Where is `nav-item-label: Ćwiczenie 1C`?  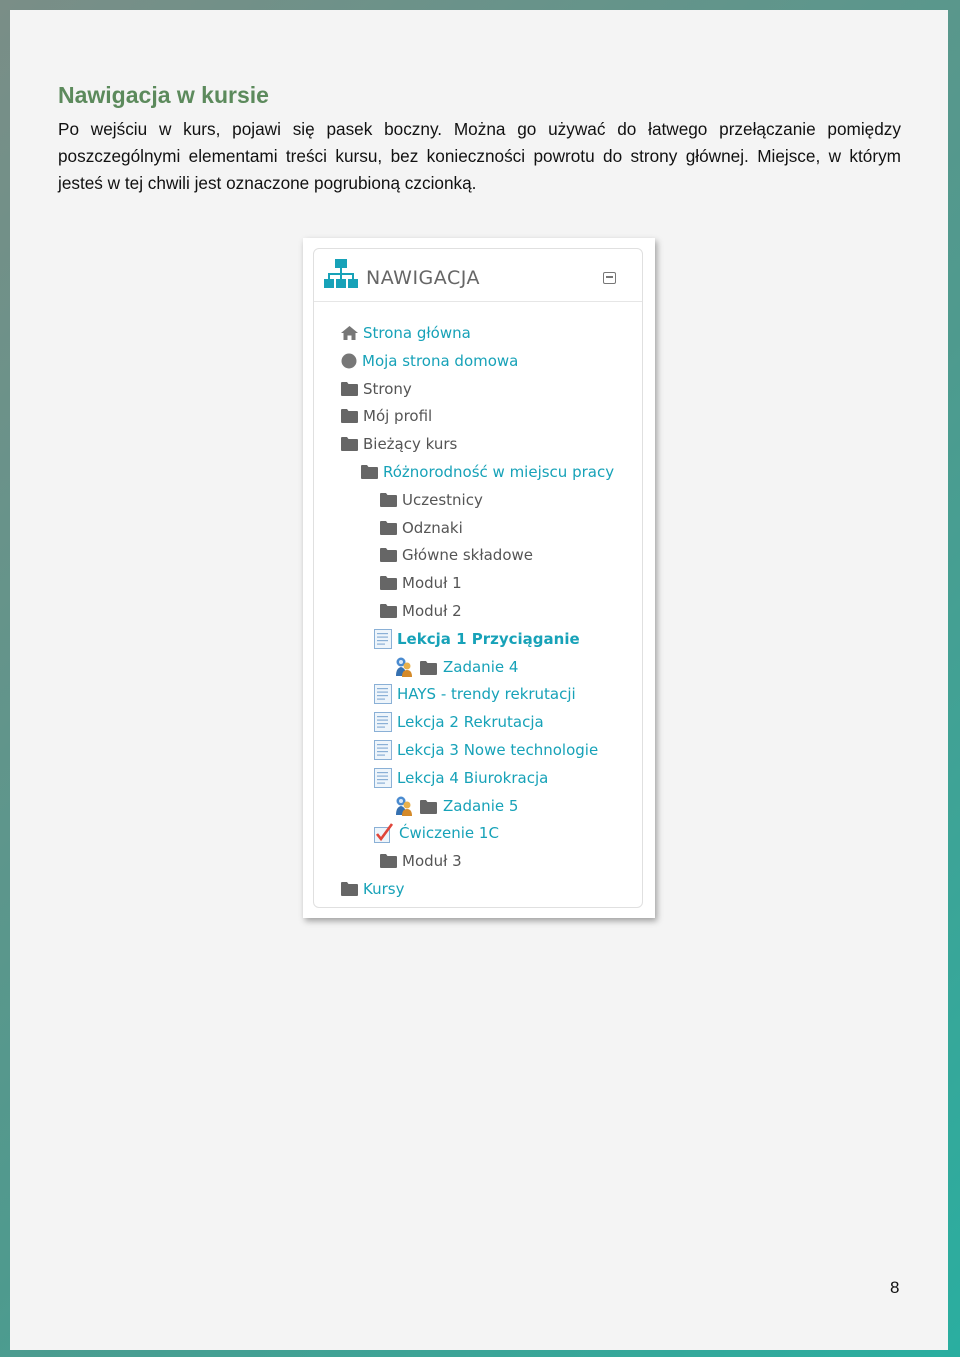
nav-item-label: Ćwiczenie 1C is located at coordinates (449, 833).